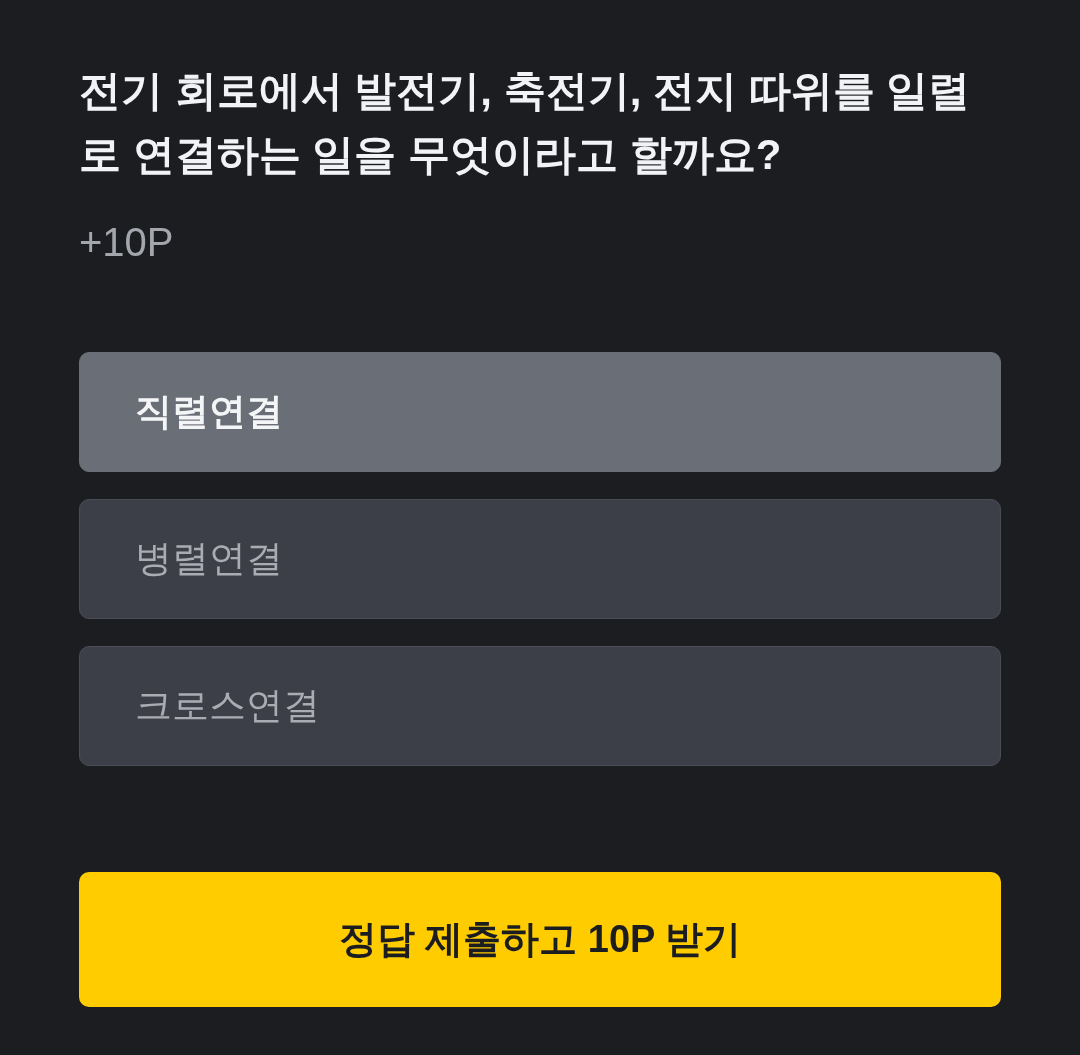 The width and height of the screenshot is (1080, 1055). Describe the element at coordinates (540, 559) in the screenshot. I see `answer-option: 병렬연결` at that location.